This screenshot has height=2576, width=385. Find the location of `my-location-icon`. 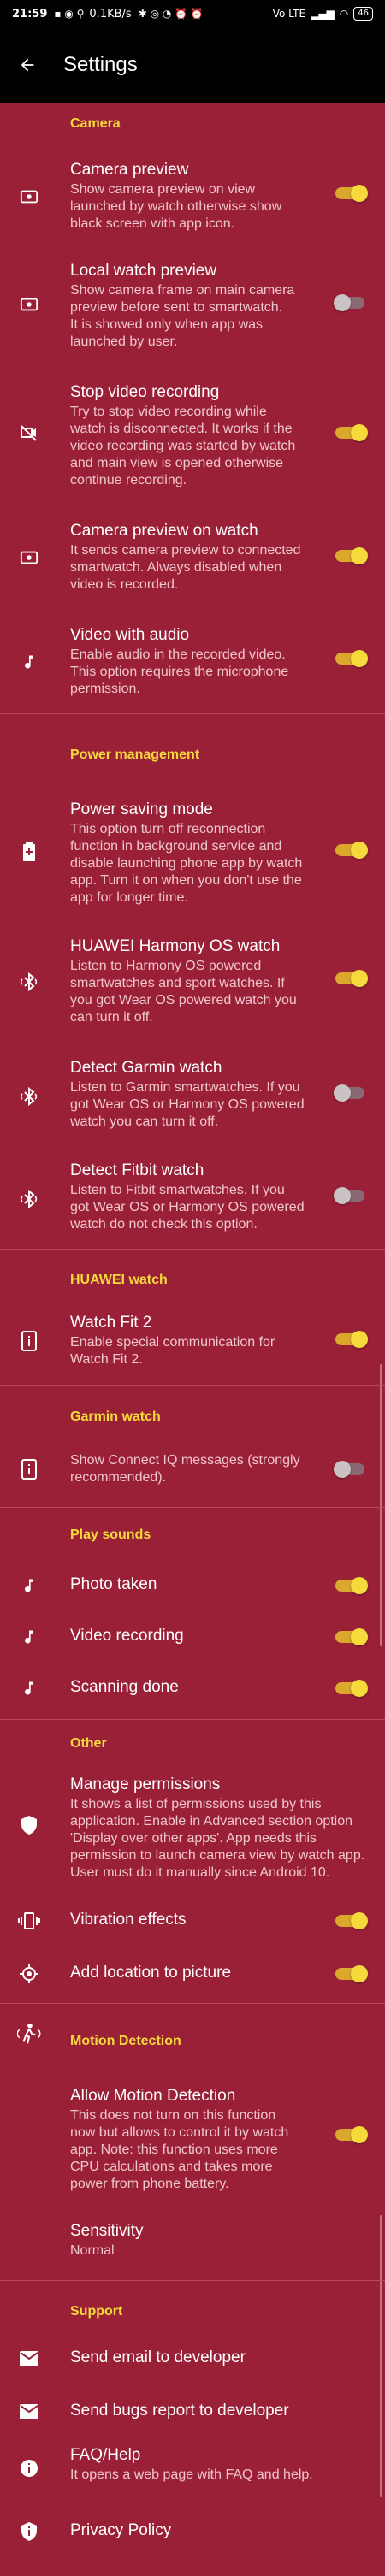

my-location-icon is located at coordinates (29, 1974).